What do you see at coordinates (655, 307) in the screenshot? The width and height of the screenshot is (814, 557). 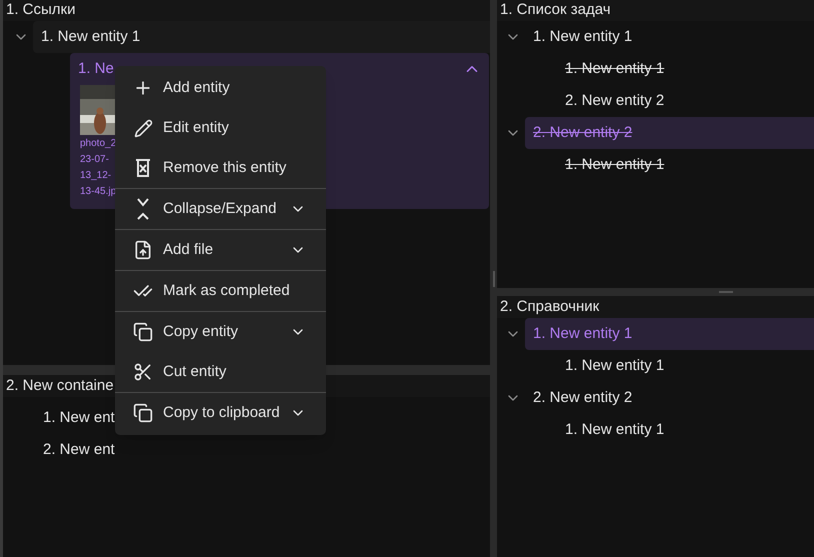 I see `panel-header: 2. Справочник` at bounding box center [655, 307].